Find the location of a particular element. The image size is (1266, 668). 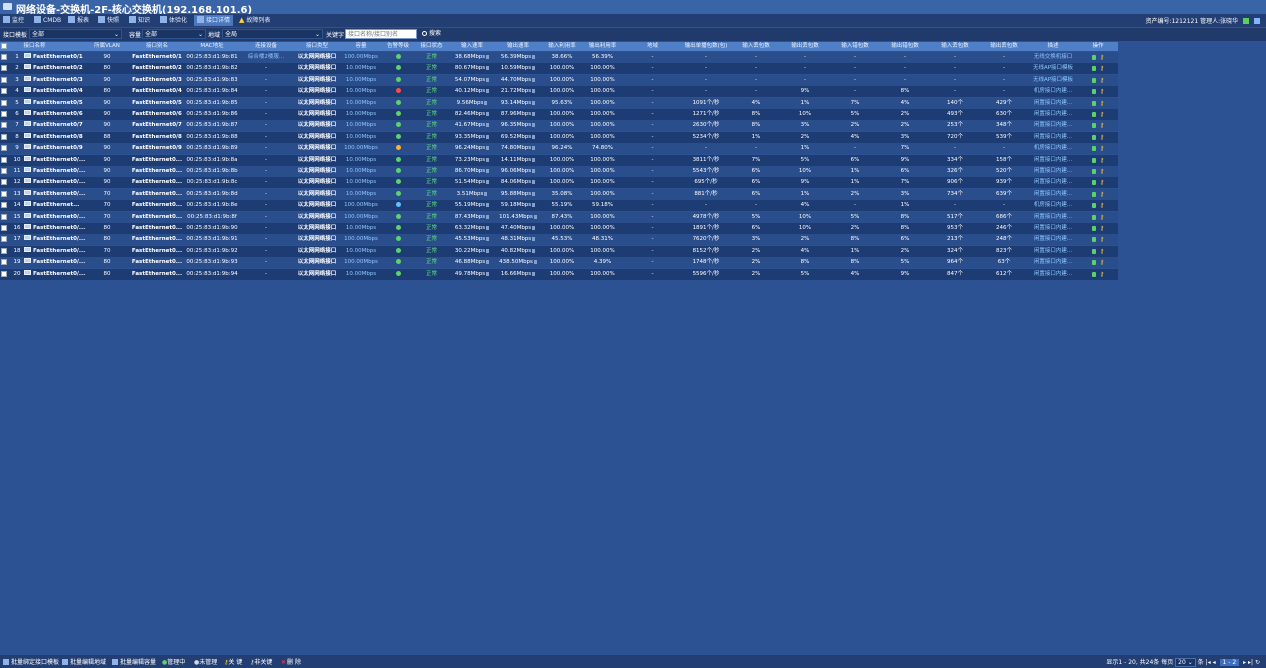

interface-name: FastEthernet0/6 is located at coordinates (58, 114).